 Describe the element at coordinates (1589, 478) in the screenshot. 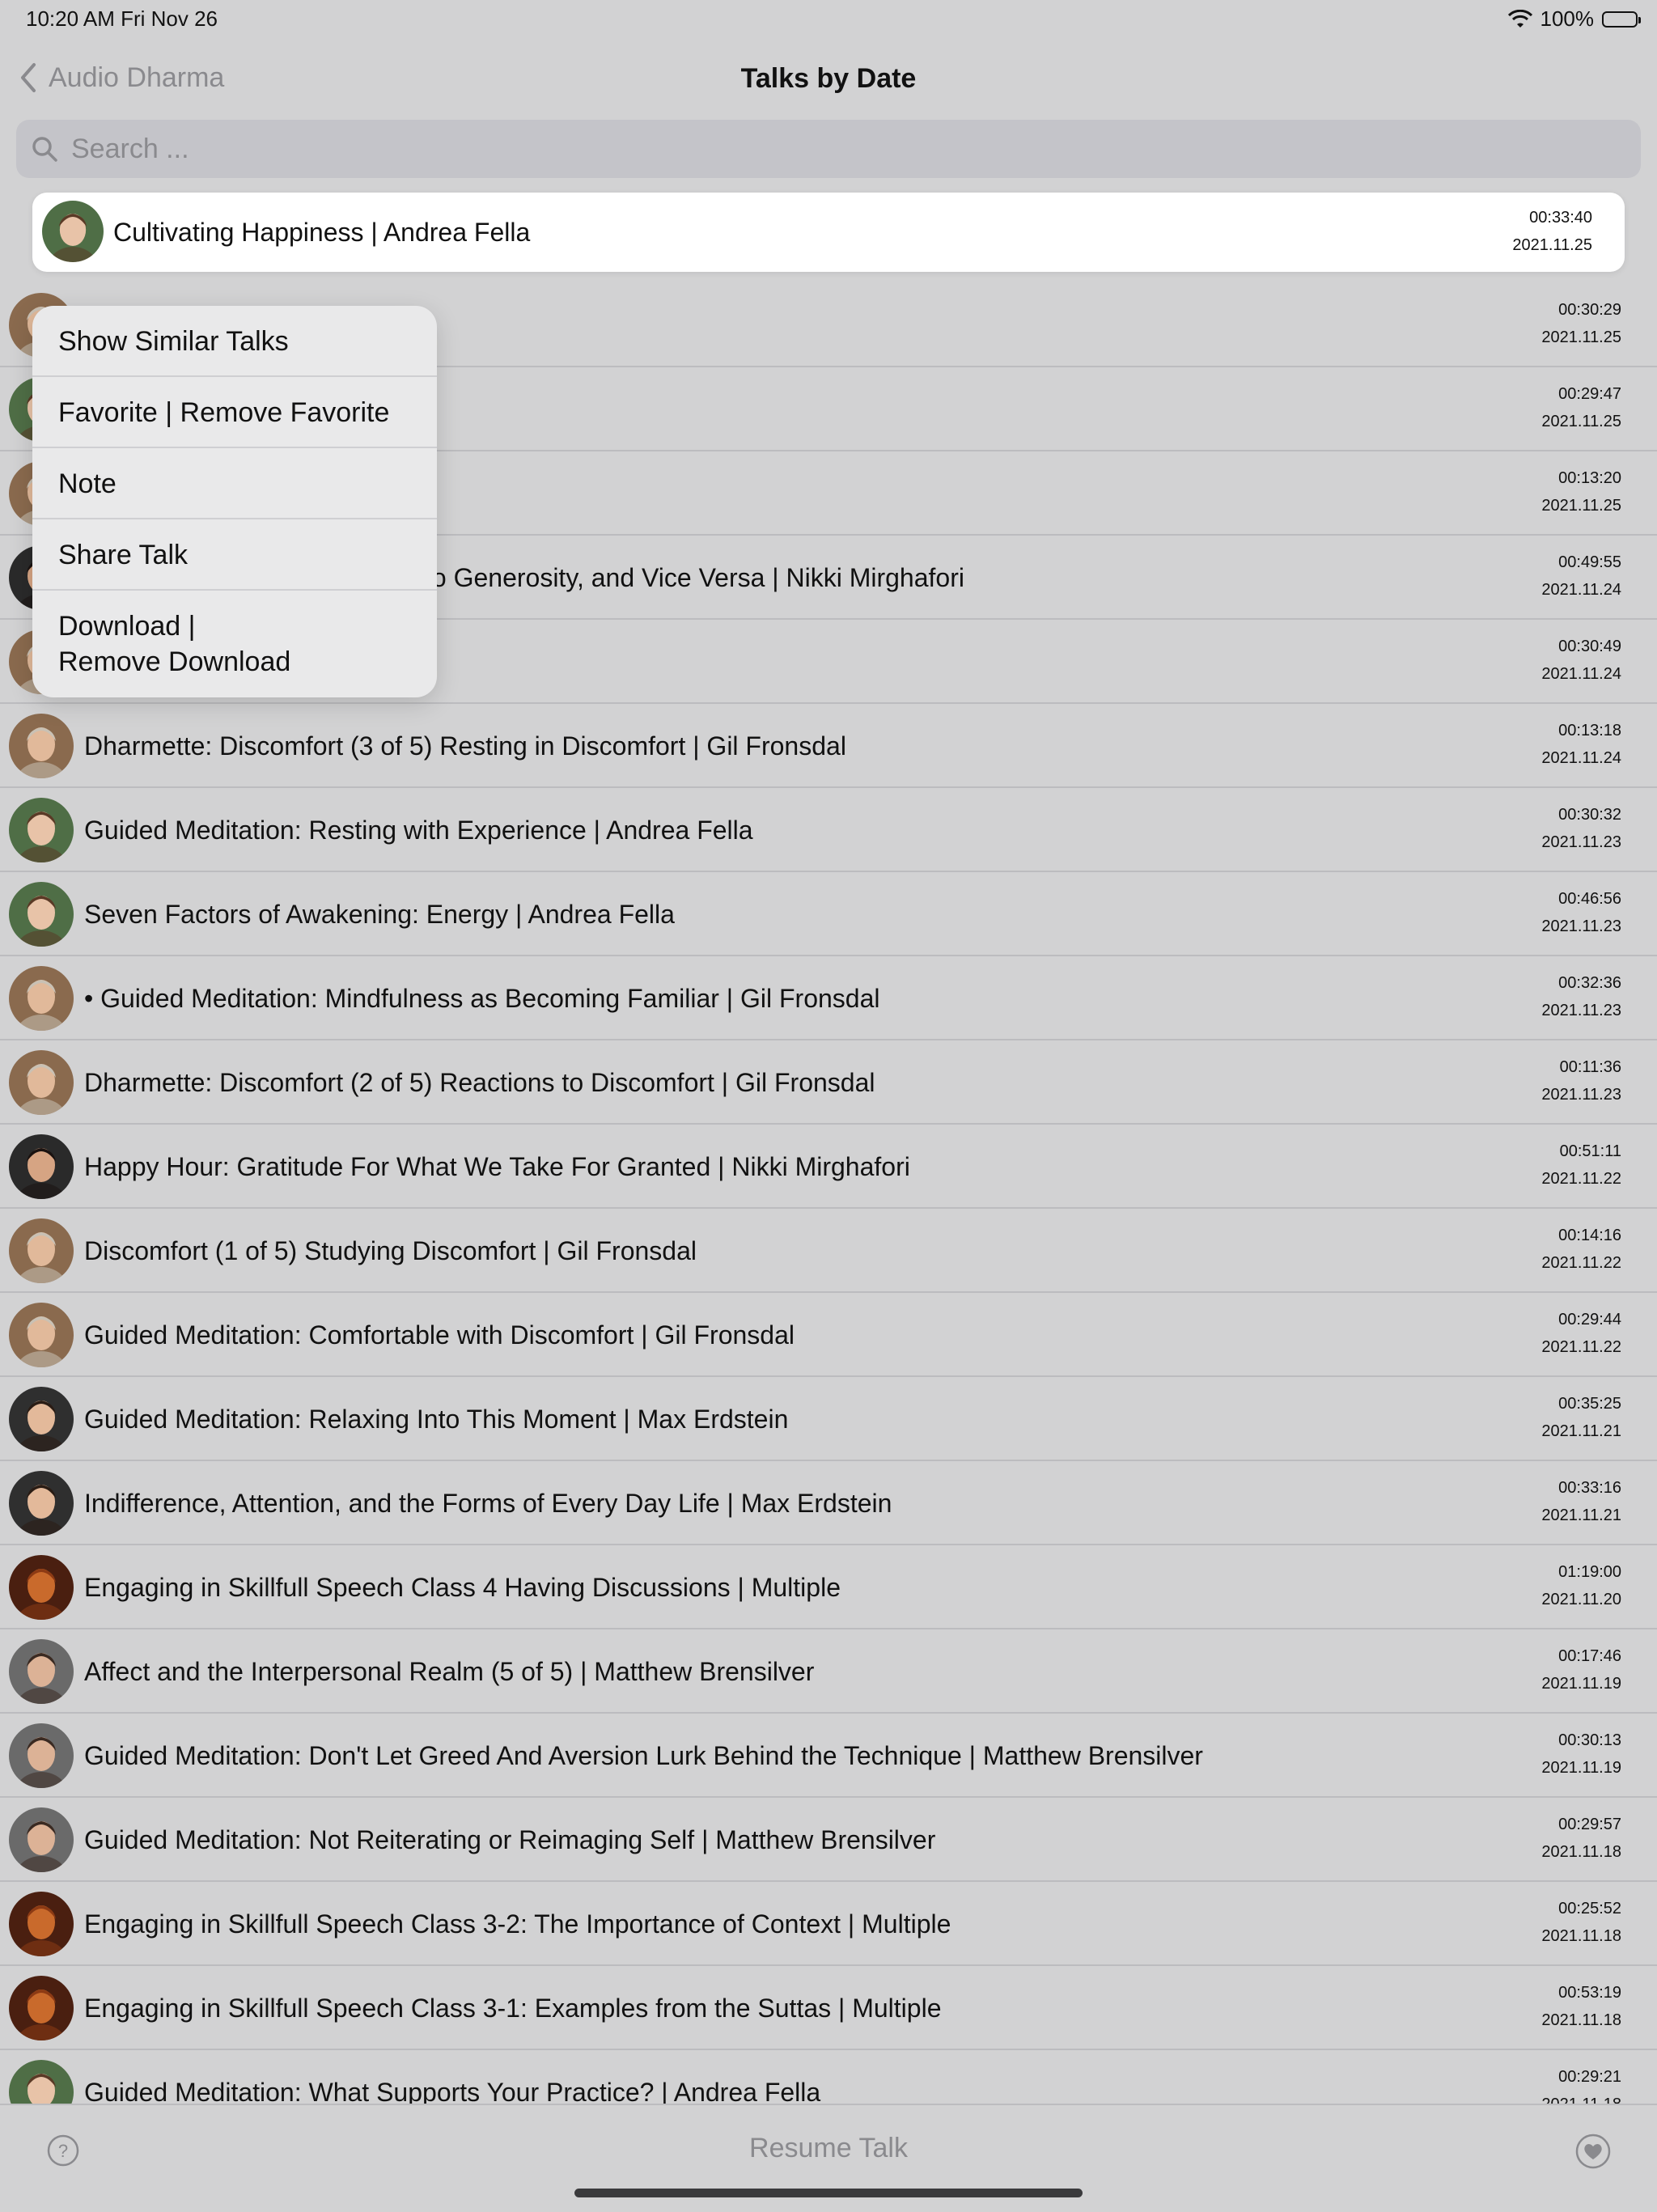

I see `talk-duration: 00:13:20` at that location.